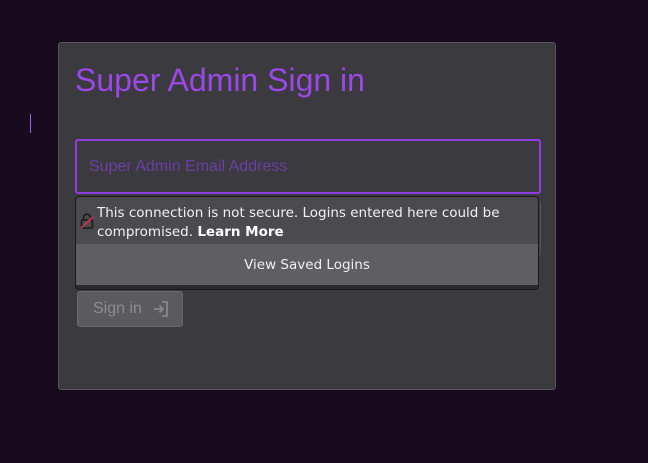  I want to click on page-title: Super Admin Sign in, so click(220, 80).